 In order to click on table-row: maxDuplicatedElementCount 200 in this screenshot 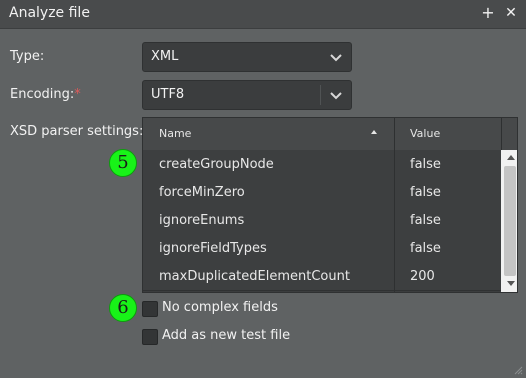, I will do `click(322, 276)`.